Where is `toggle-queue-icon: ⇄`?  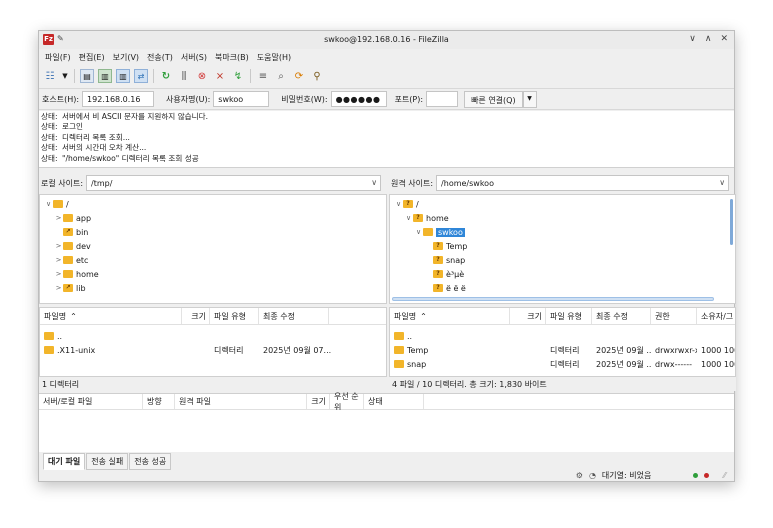 toggle-queue-icon: ⇄ is located at coordinates (141, 76).